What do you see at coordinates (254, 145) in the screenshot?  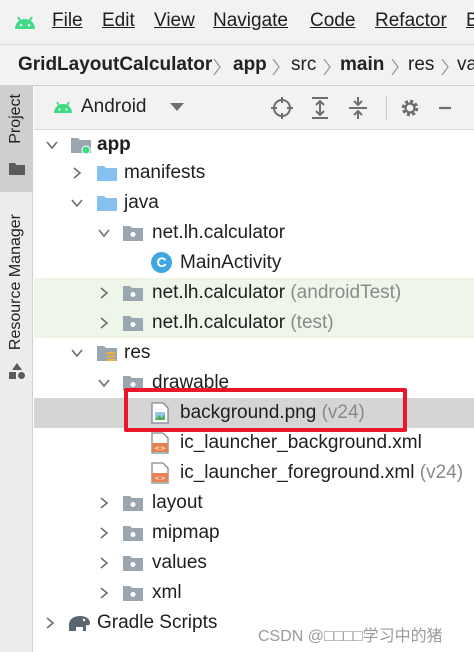 I see `tree-node-app: app` at bounding box center [254, 145].